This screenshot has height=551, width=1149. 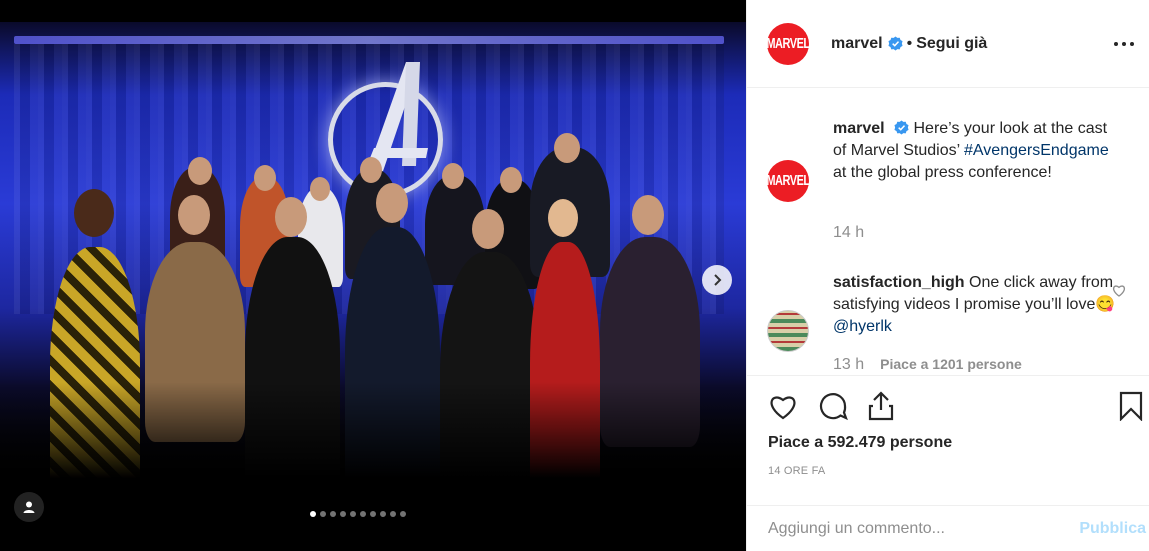 I want to click on mention-link: @hyerlk, so click(x=862, y=326).